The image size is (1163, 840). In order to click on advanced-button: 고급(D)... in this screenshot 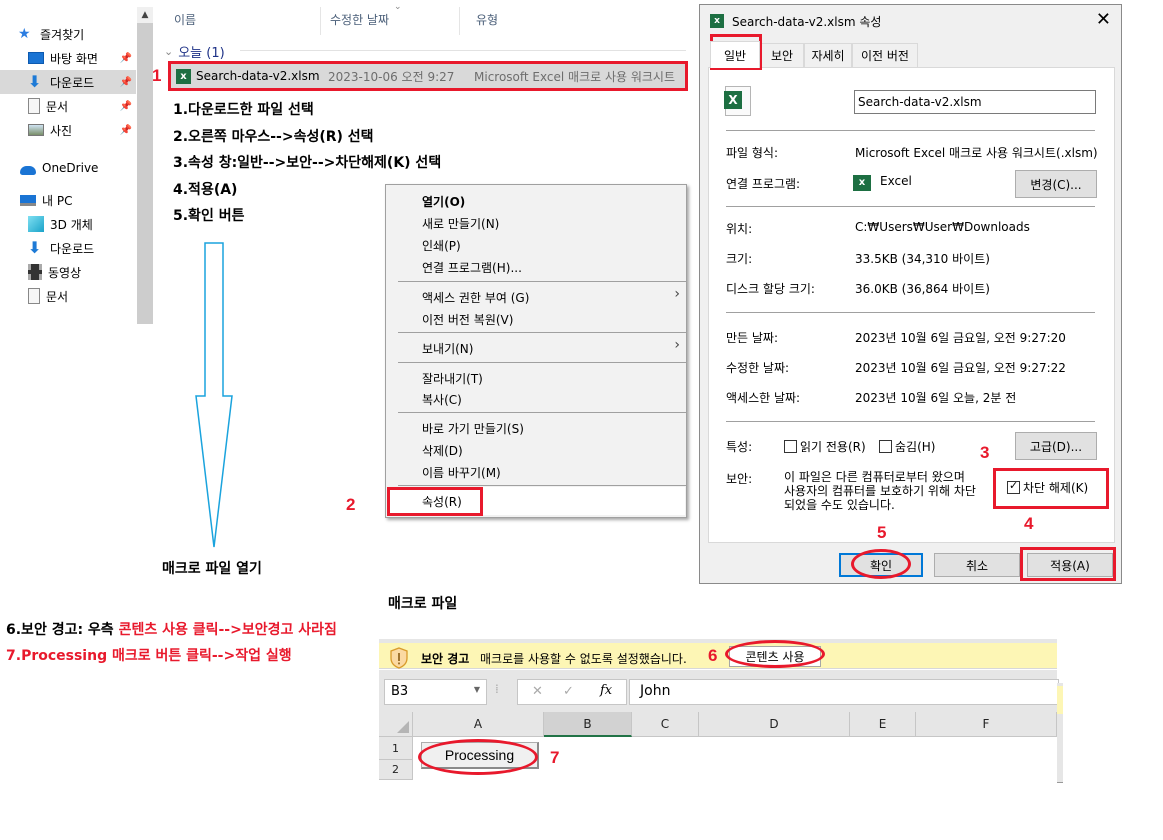, I will do `click(1056, 446)`.